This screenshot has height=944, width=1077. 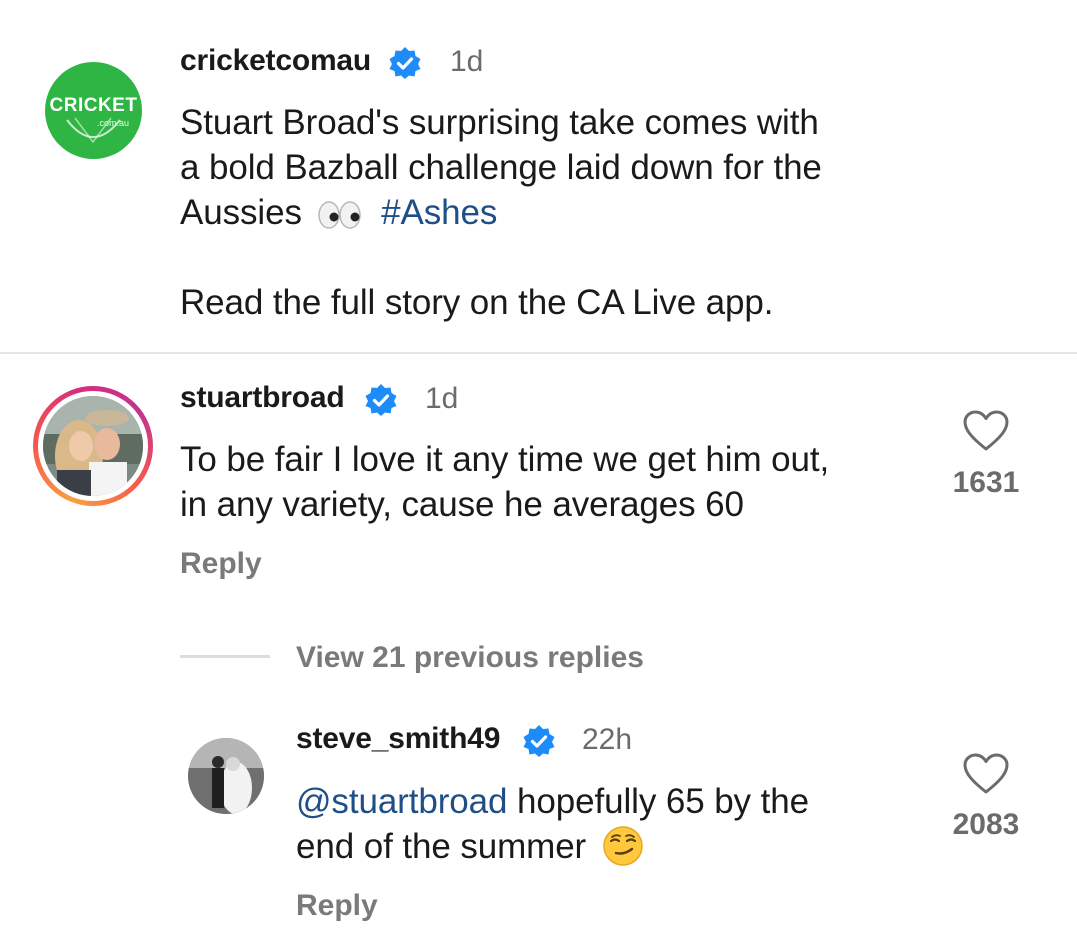 What do you see at coordinates (275, 61) in the screenshot?
I see `caption-username: cricketcomau` at bounding box center [275, 61].